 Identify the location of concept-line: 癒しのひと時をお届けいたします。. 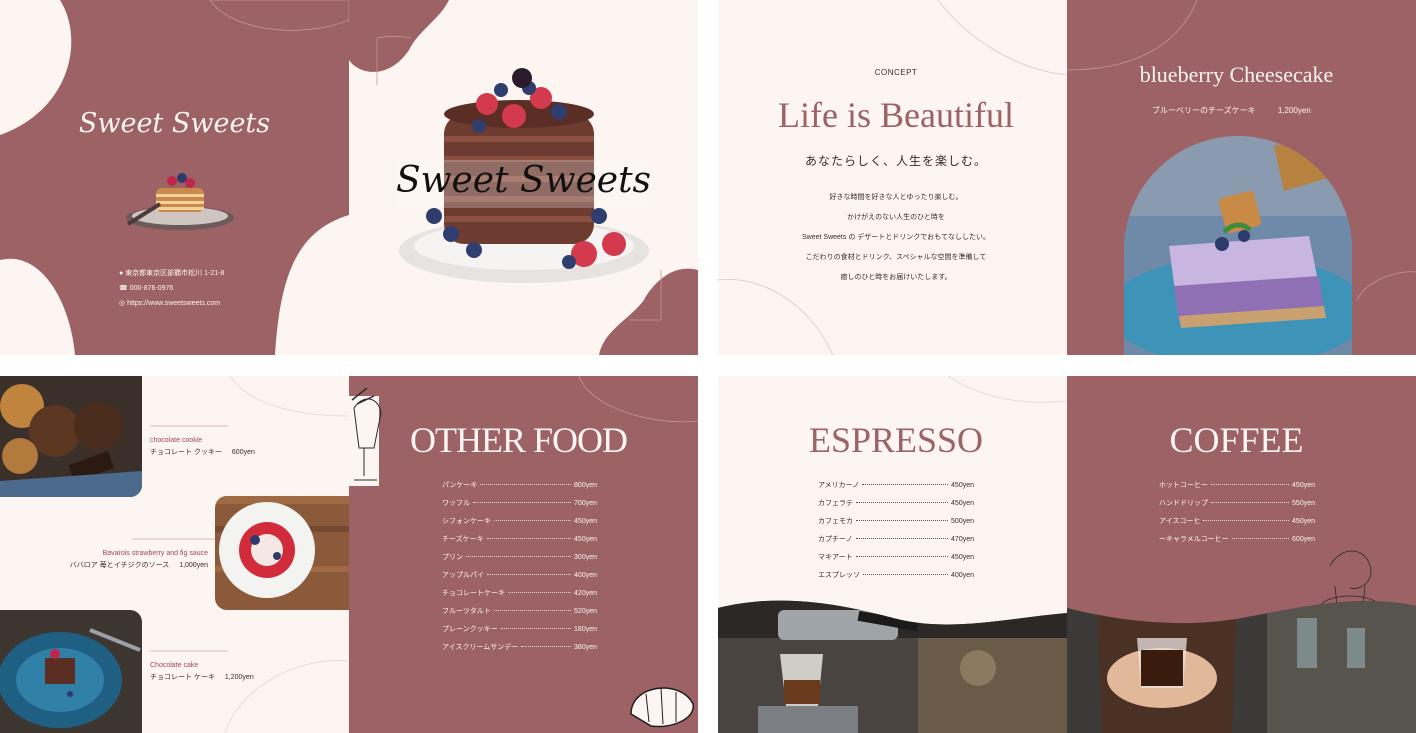
(896, 277).